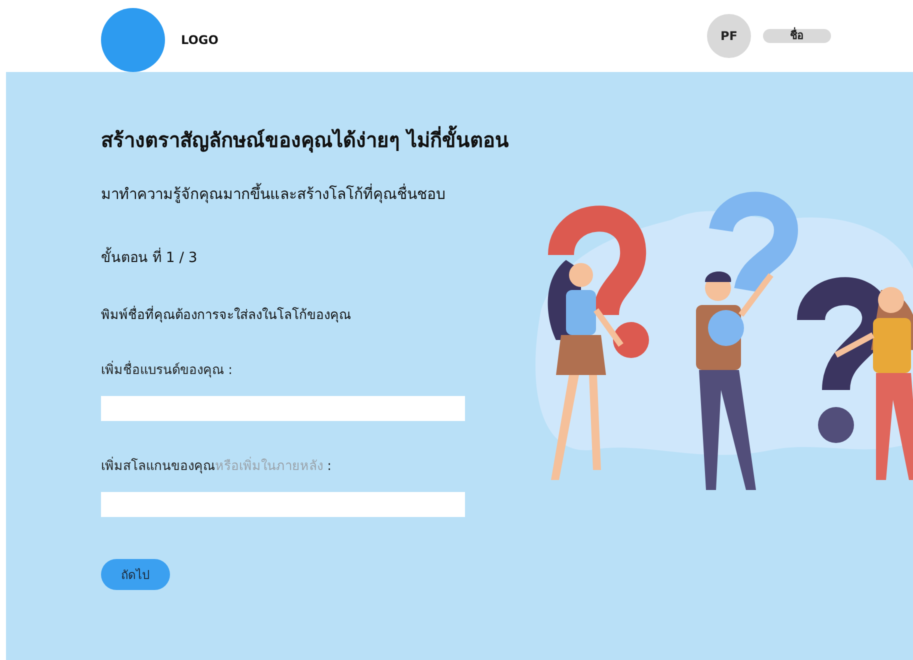 This screenshot has height=660, width=913. What do you see at coordinates (199, 40) in the screenshot?
I see `logo-text: LOGO` at bounding box center [199, 40].